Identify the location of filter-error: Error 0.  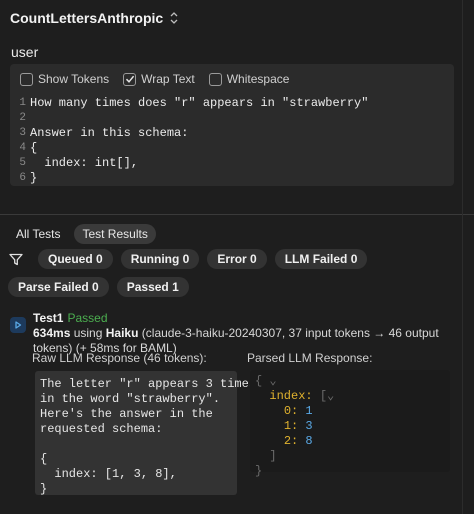
(237, 259).